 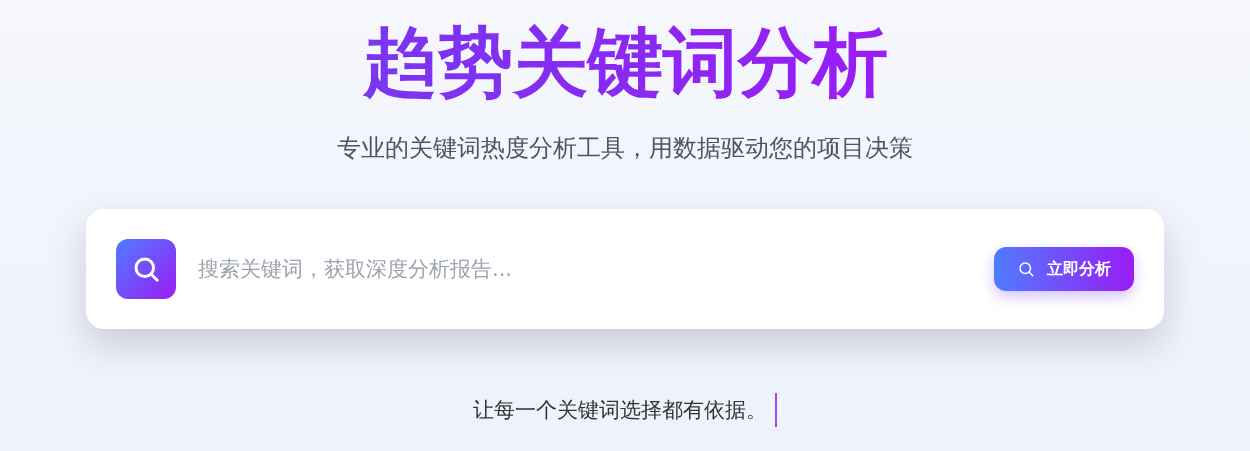 I want to click on subtitle: 专业的关键词热度分析工具，用数据驱动您的项目决策, so click(x=625, y=148).